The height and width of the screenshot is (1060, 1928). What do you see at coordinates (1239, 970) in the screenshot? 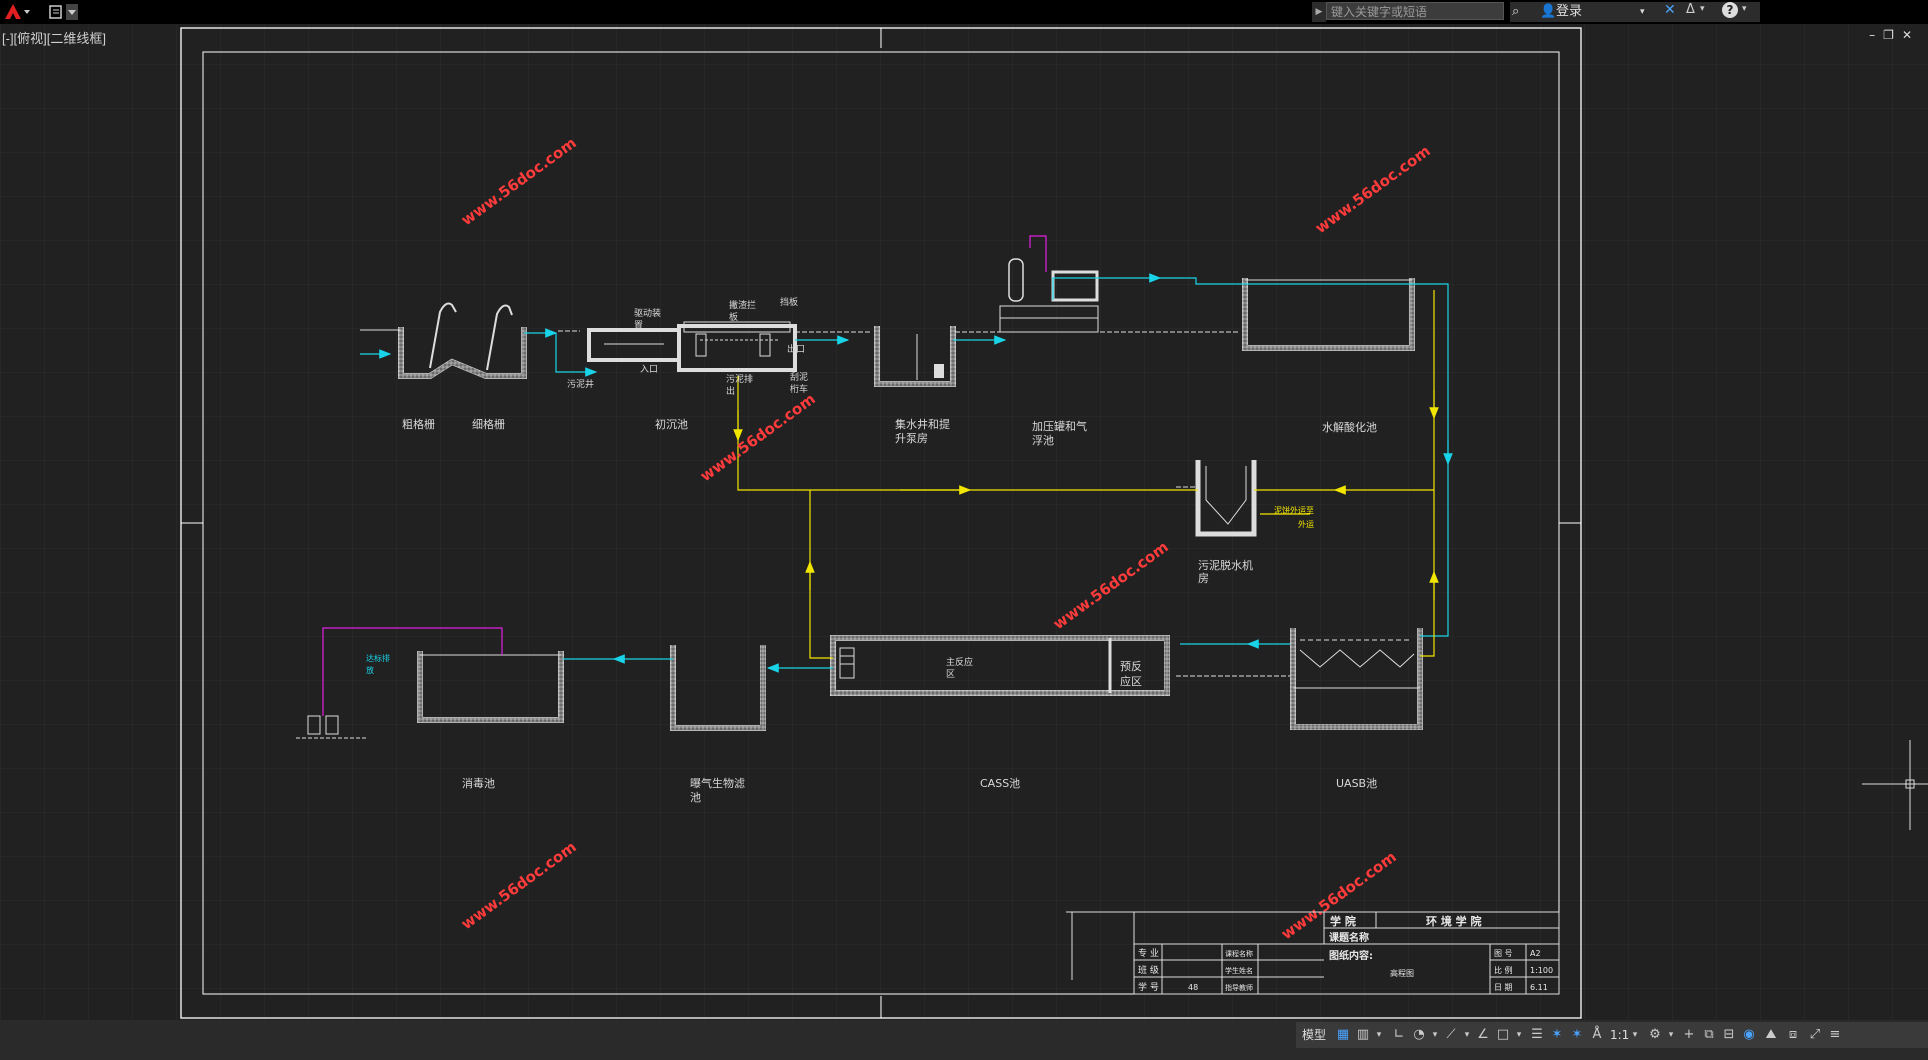
I see `tb-student-name-label: 学生姓名` at bounding box center [1239, 970].